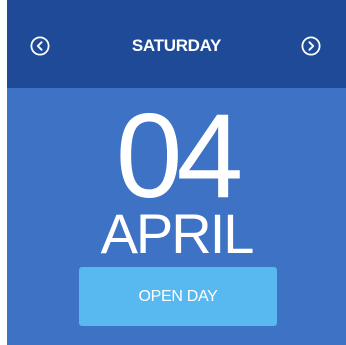 This screenshot has width=346, height=345. Describe the element at coordinates (179, 156) in the screenshot. I see `date-day-number: 04` at that location.